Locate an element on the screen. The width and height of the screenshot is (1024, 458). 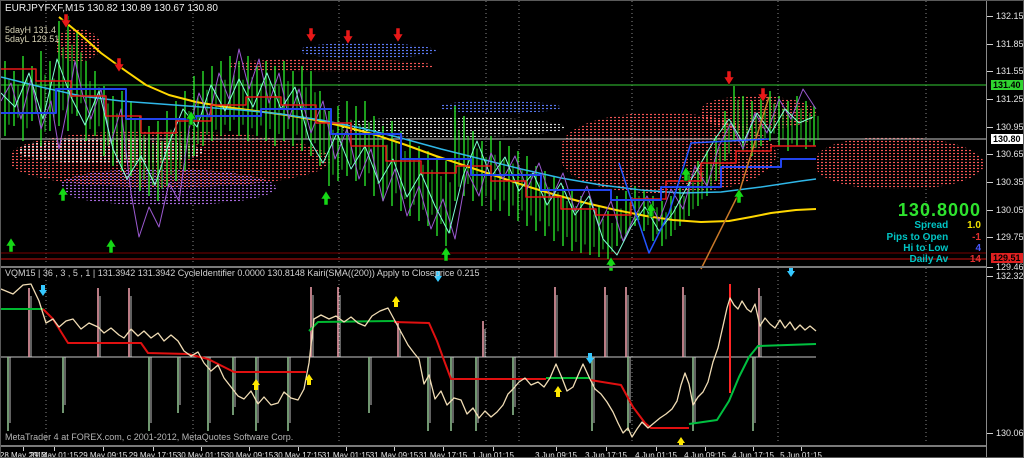
price-axis-label: 132.15 is located at coordinates (1010, 16).